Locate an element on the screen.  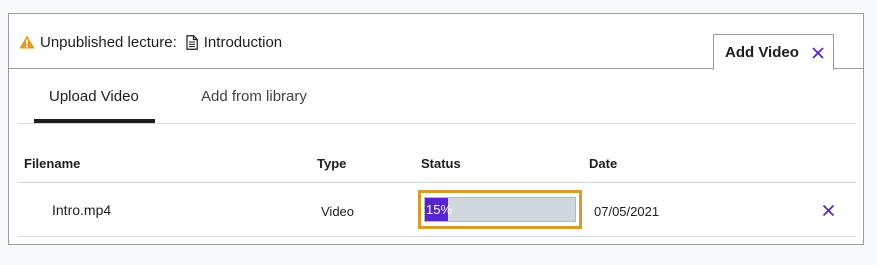
row-filename: Intro.mp4 is located at coordinates (82, 210).